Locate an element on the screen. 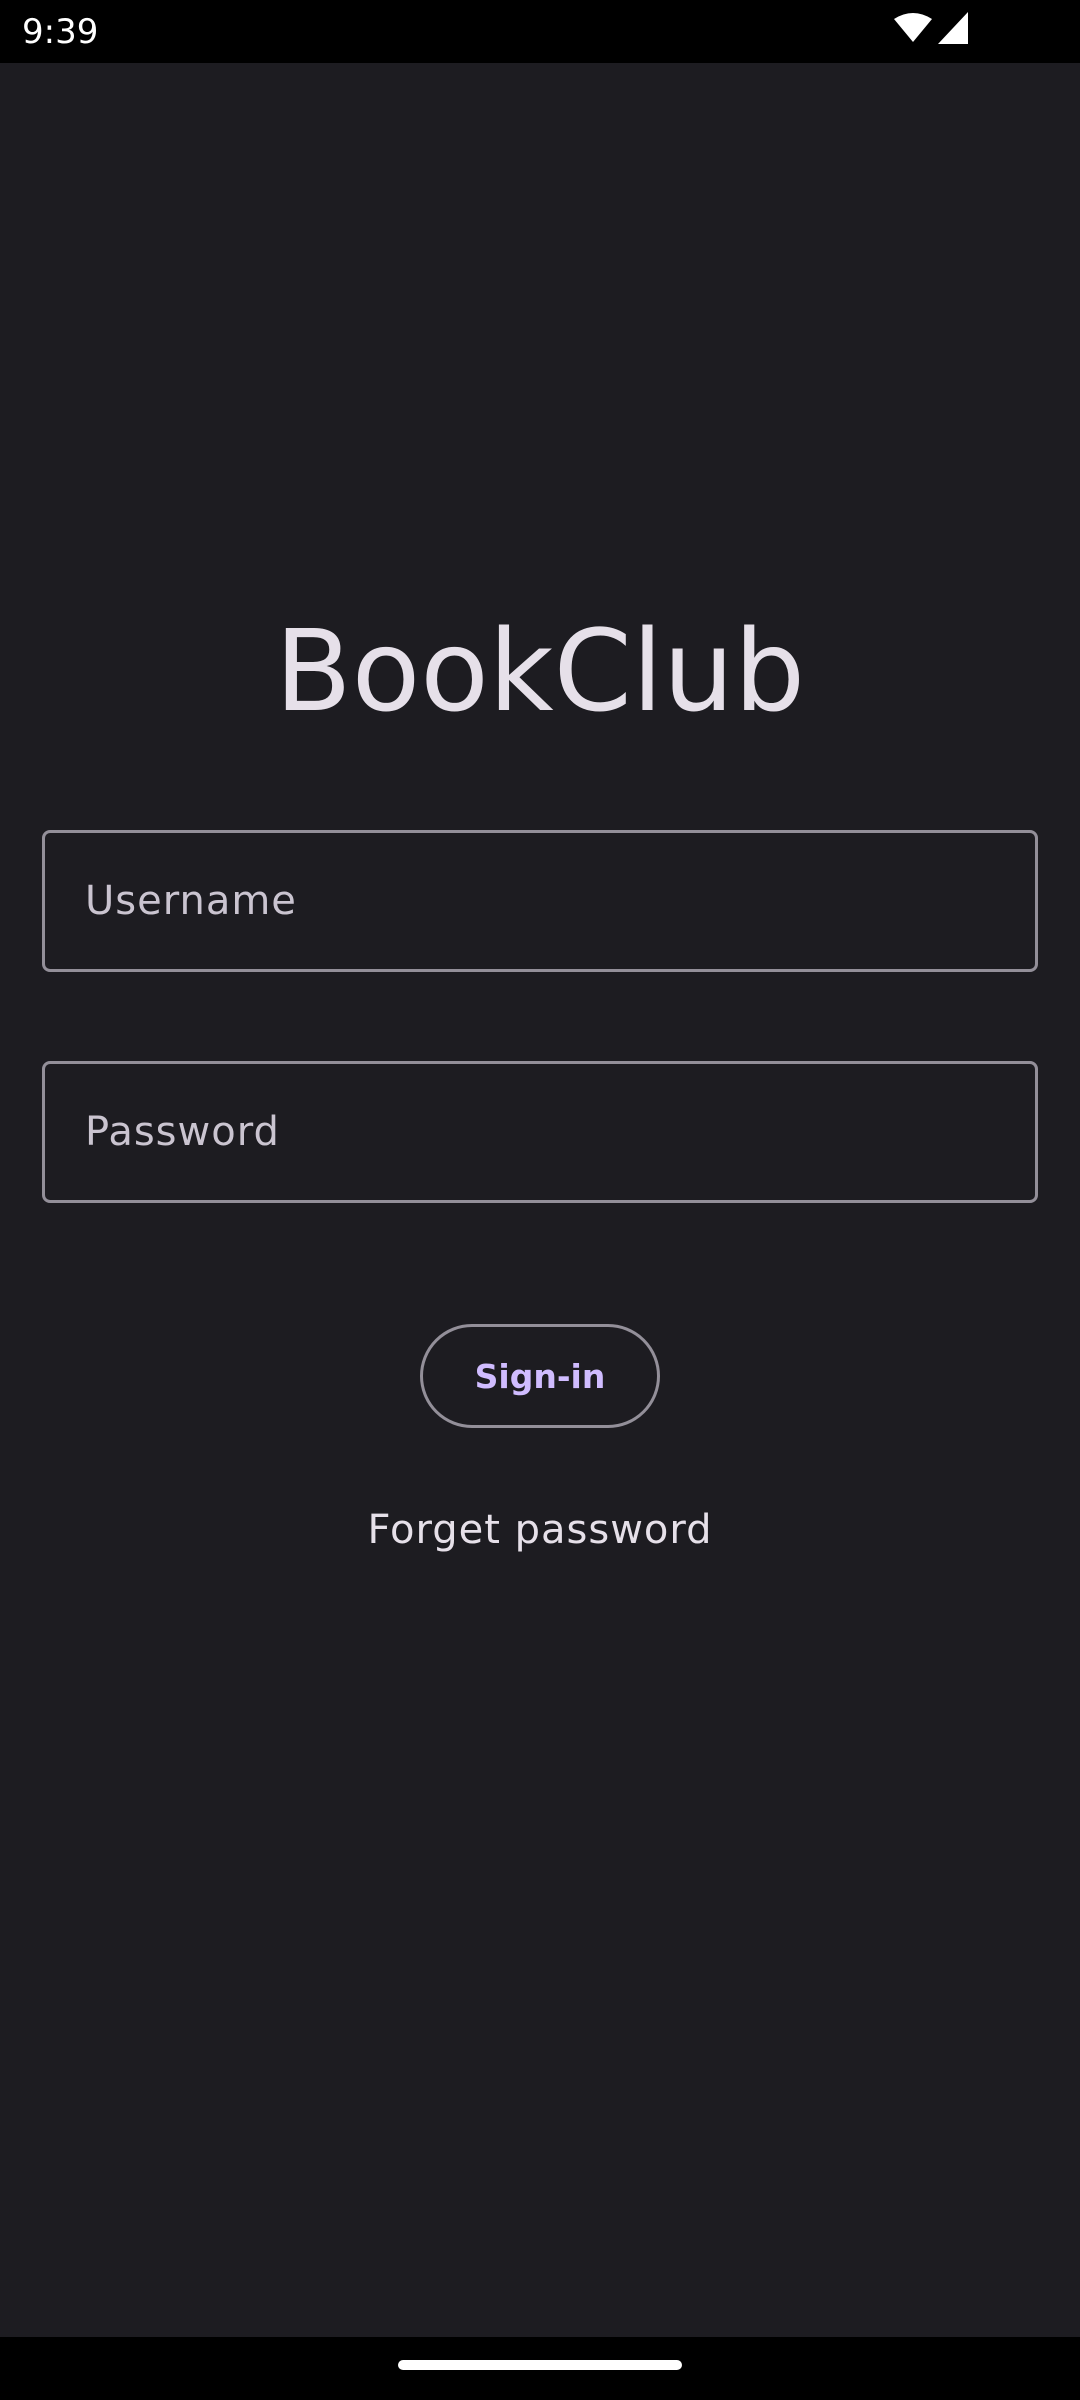  username-input is located at coordinates (540, 901).